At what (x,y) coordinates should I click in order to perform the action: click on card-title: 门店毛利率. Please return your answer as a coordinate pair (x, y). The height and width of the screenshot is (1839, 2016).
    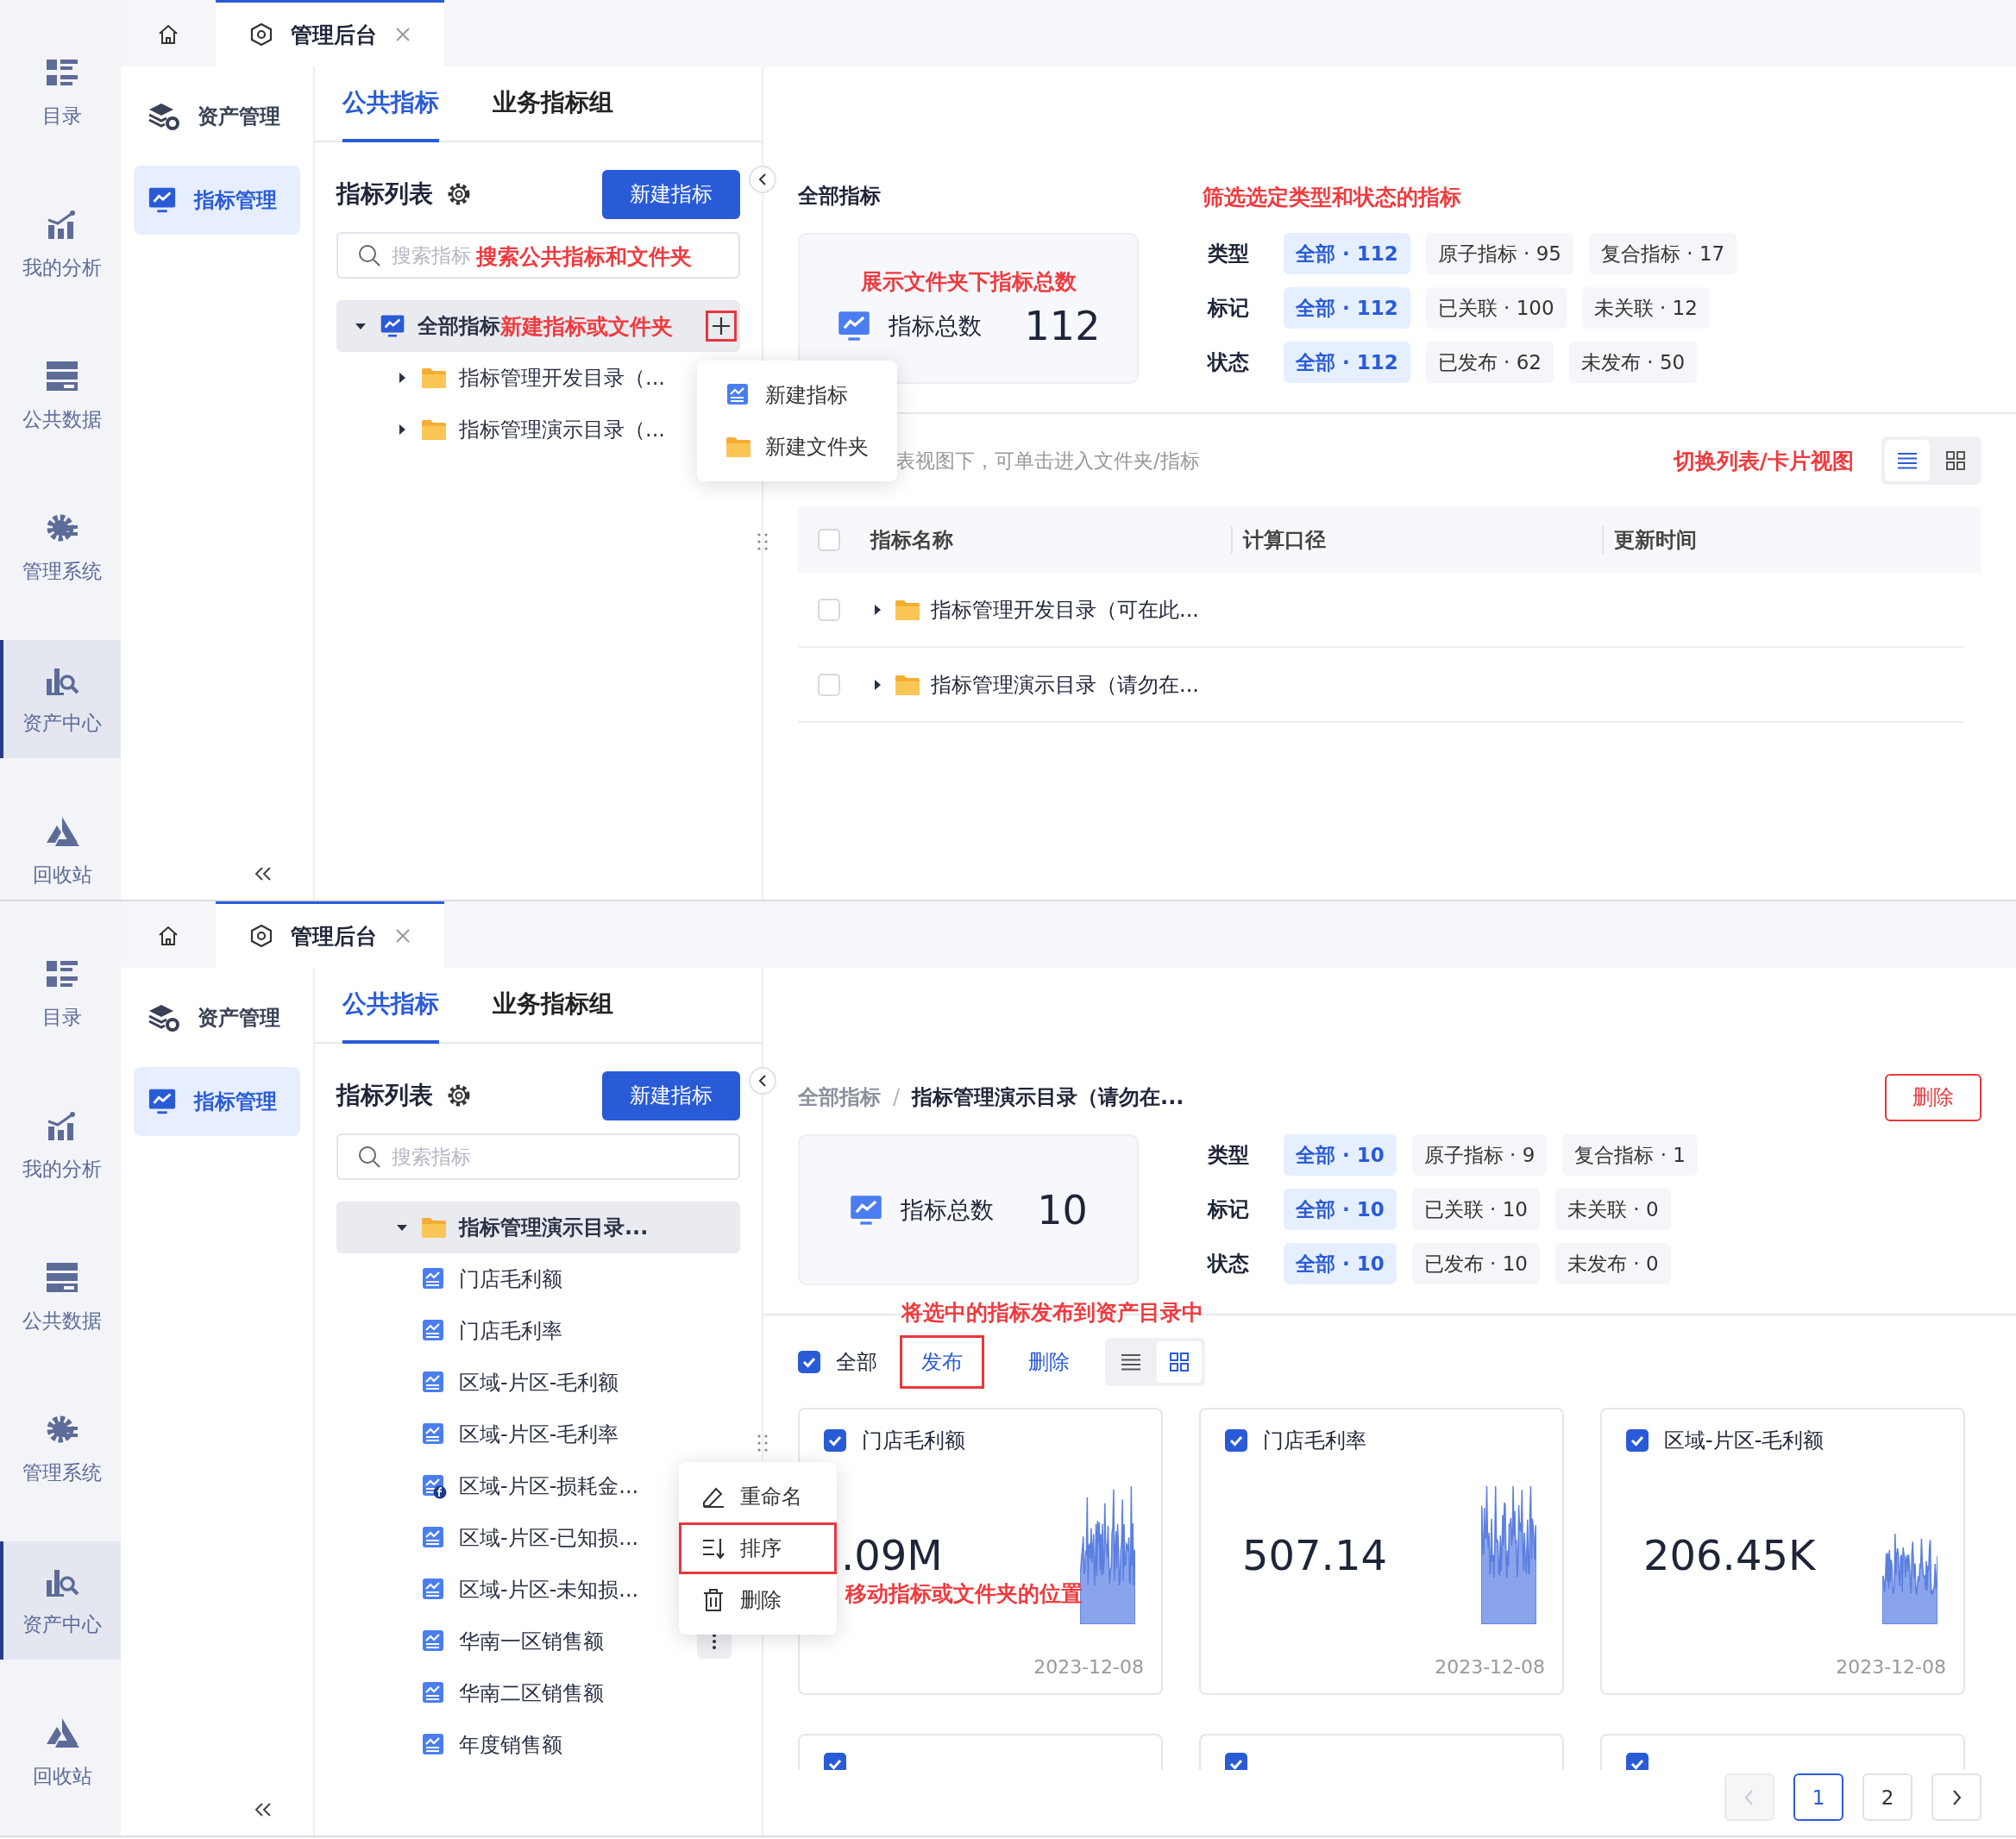
    Looking at the image, I should click on (1314, 1441).